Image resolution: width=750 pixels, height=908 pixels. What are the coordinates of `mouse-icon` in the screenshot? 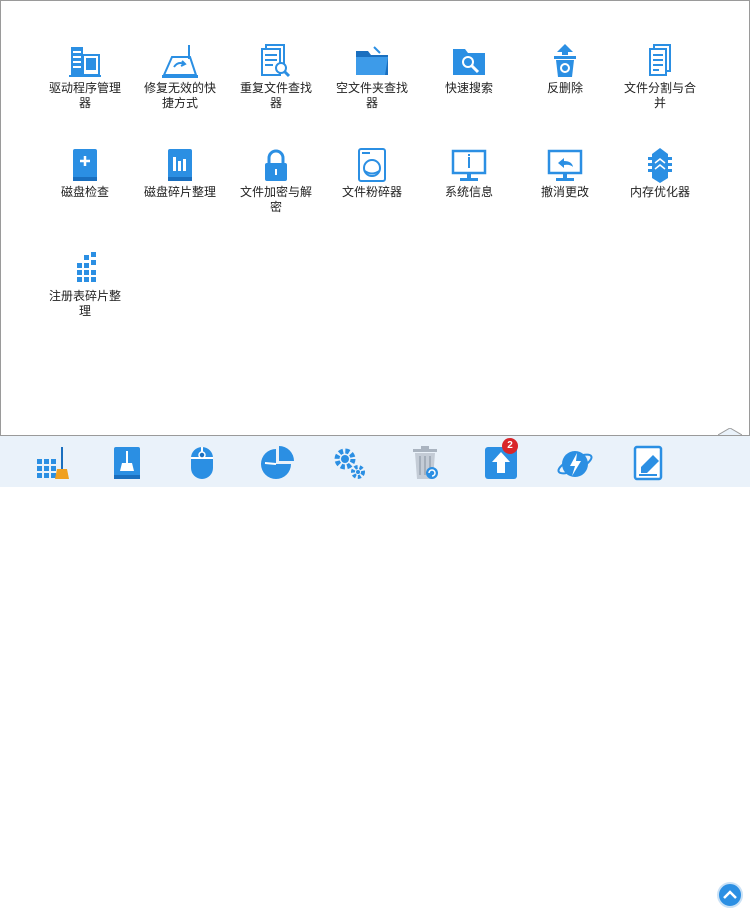 It's located at (202, 463).